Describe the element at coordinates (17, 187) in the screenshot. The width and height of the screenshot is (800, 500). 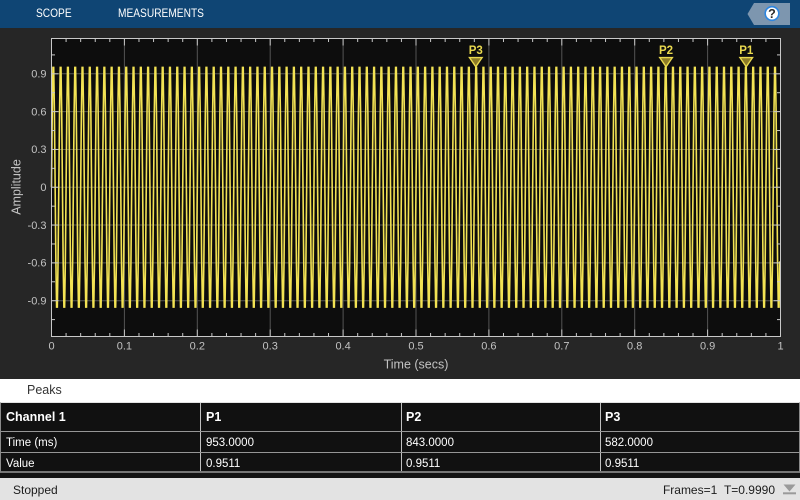
I see `svg-text: Amplitude` at that location.